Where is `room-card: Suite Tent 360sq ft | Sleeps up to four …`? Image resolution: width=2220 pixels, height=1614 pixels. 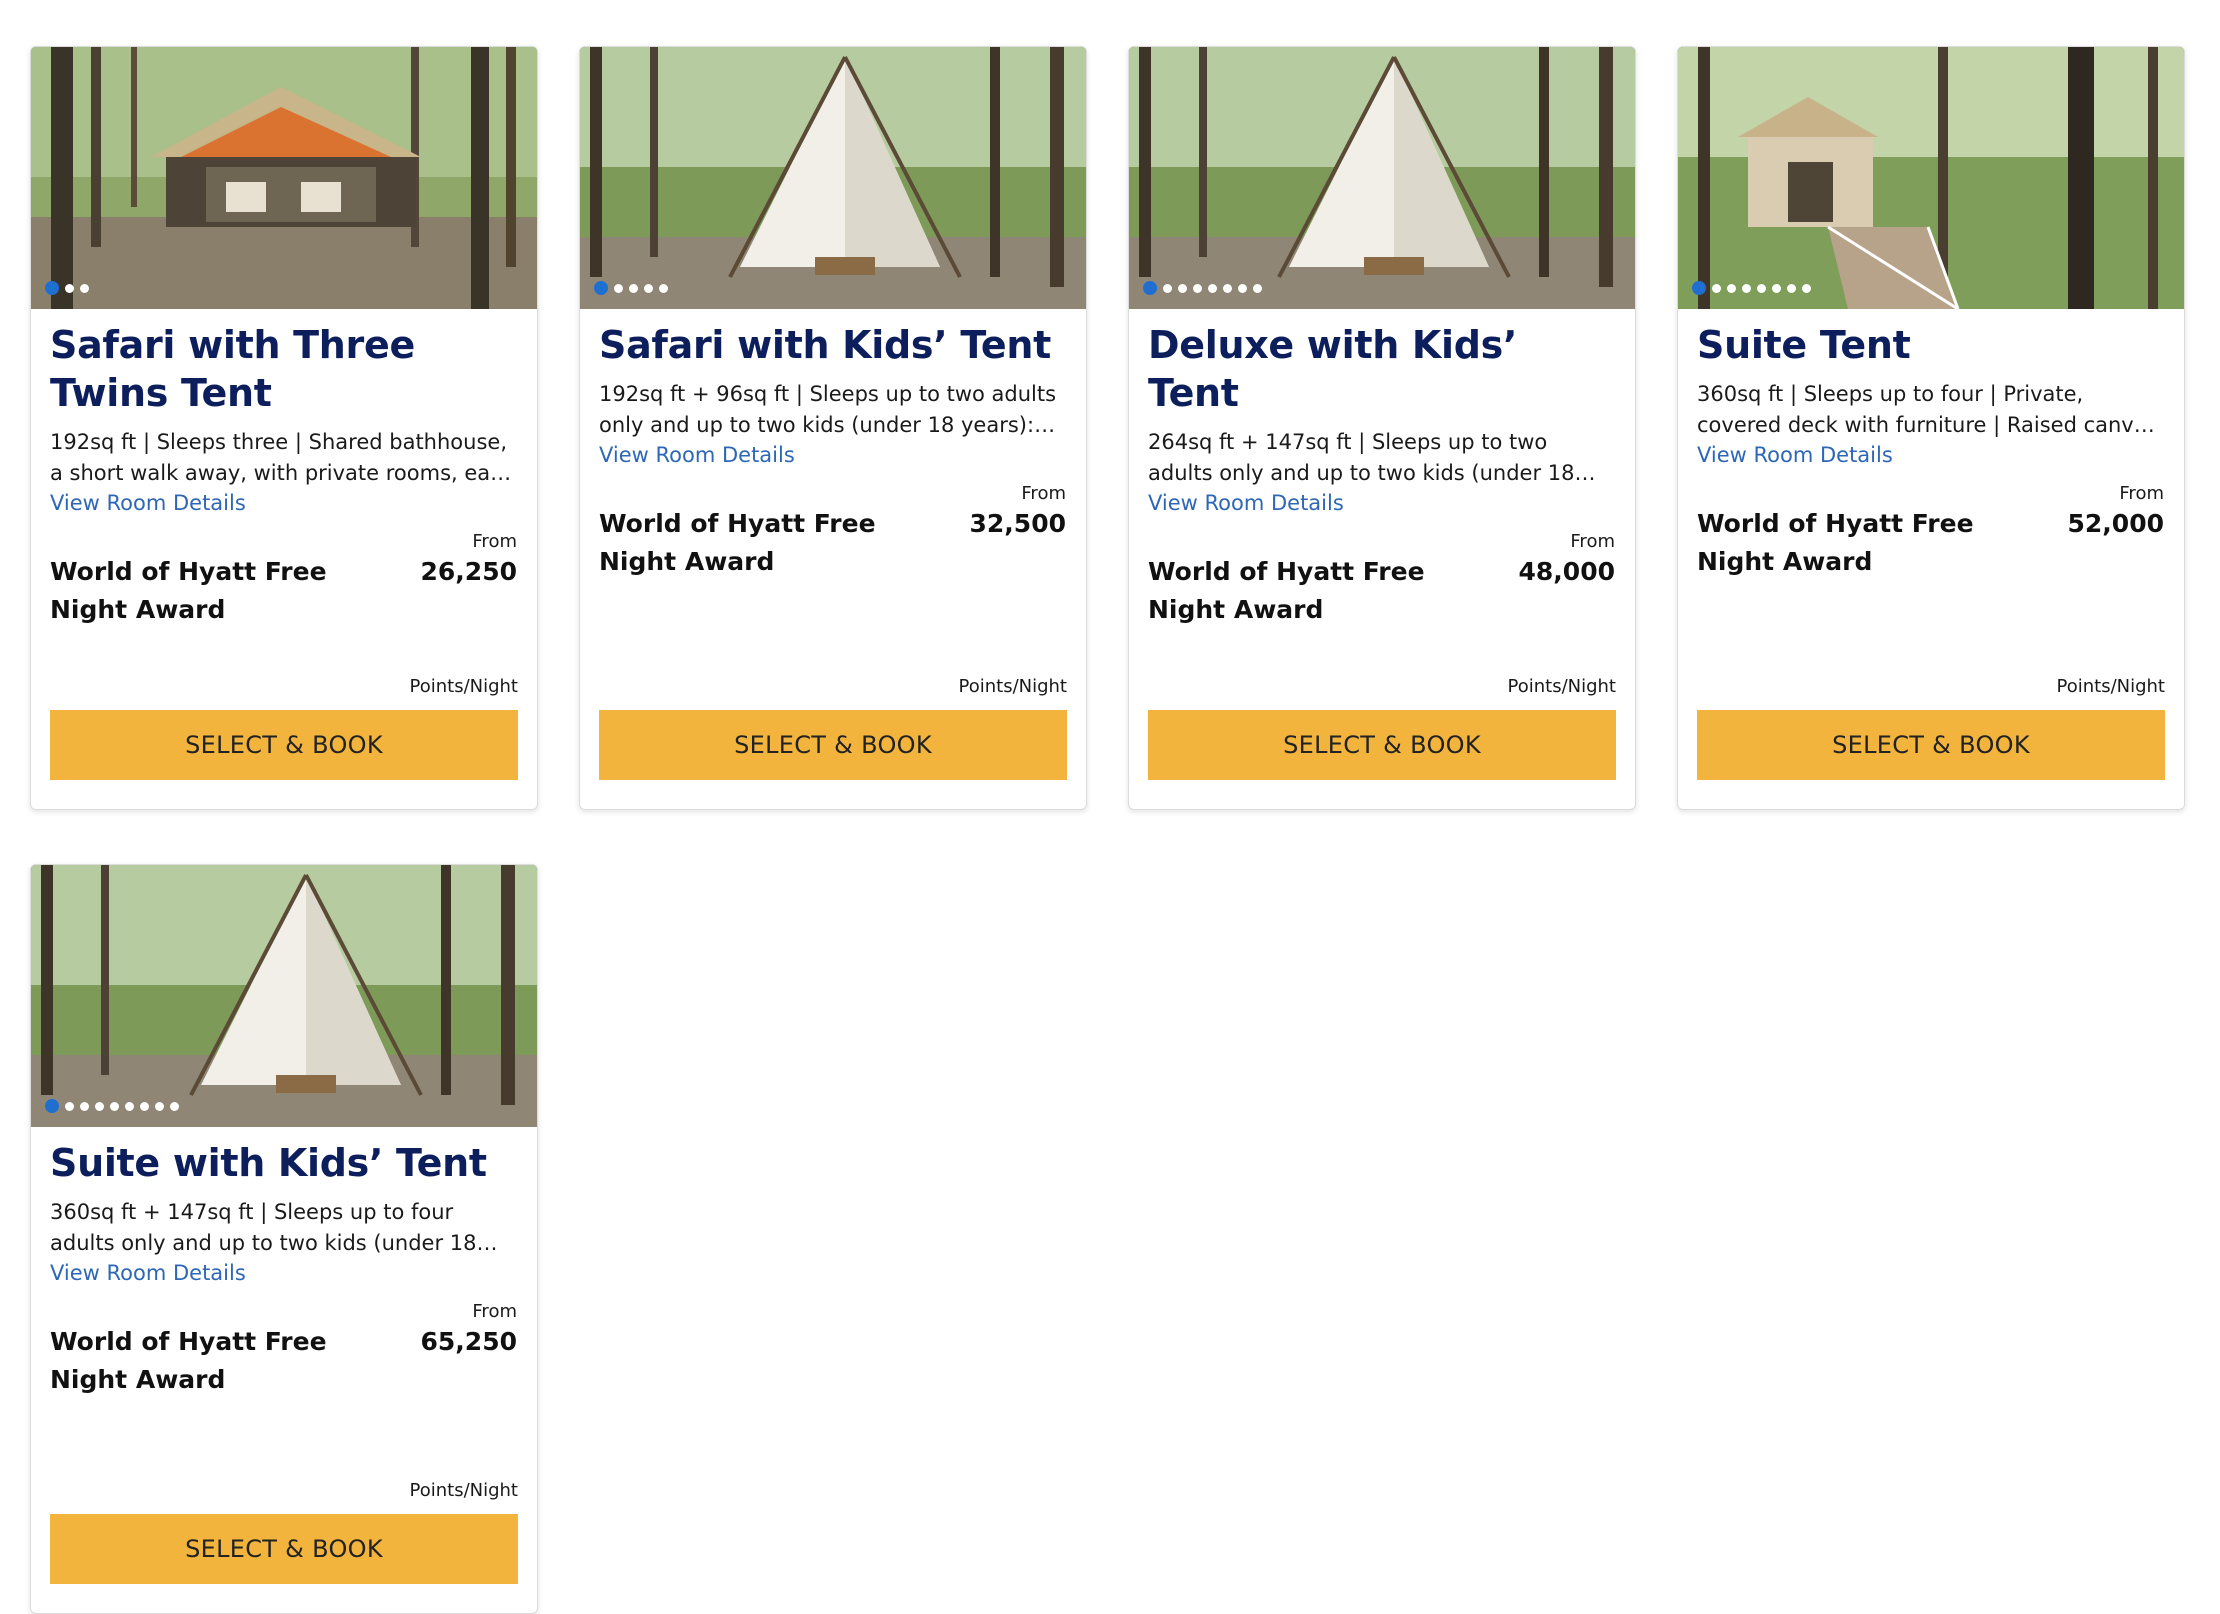 room-card: Suite Tent 360sq ft | Sleeps up to four … is located at coordinates (1931, 428).